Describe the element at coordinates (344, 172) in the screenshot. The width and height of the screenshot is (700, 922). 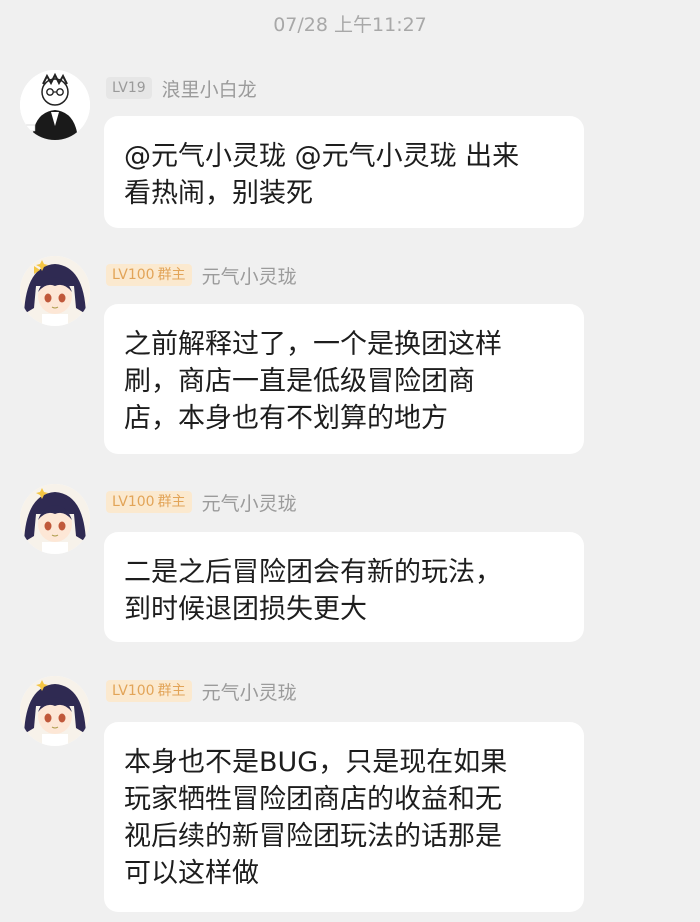
I see `message-bubble: @元气小灵珑 @元气小灵珑 出来 看热闹，别装死` at that location.